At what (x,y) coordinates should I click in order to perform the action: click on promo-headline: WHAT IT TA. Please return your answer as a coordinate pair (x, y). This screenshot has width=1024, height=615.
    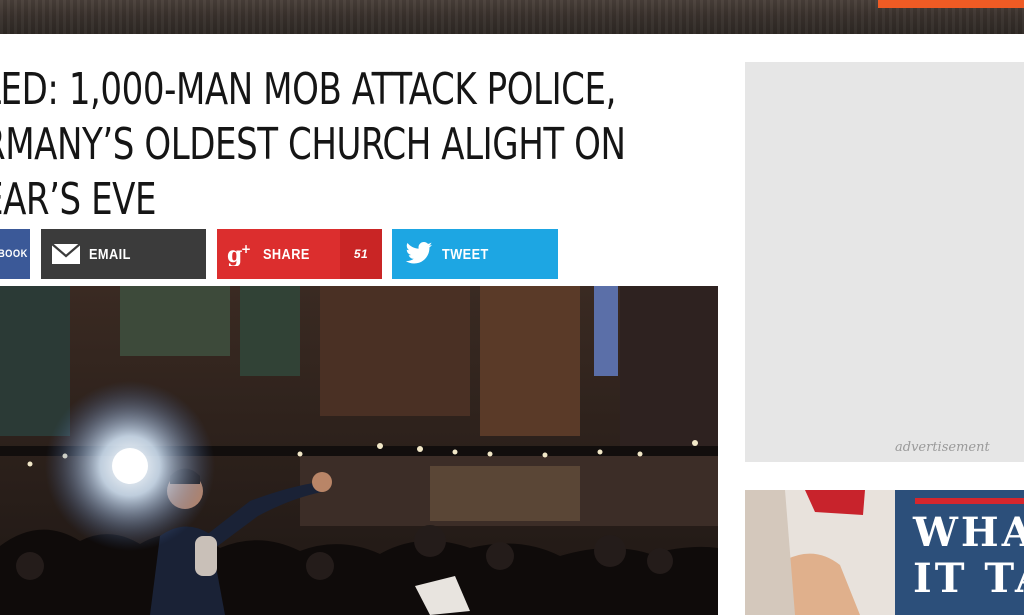
    Looking at the image, I should click on (968, 556).